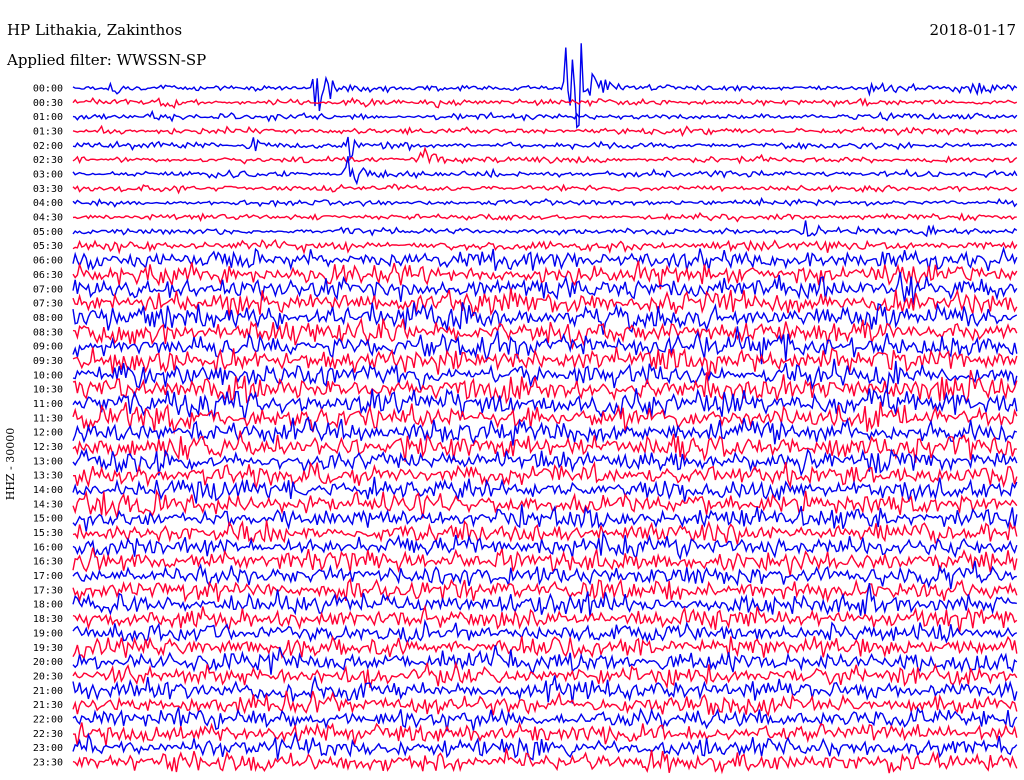 The height and width of the screenshot is (780, 1024). I want to click on time-label: 03:30, so click(48, 189).